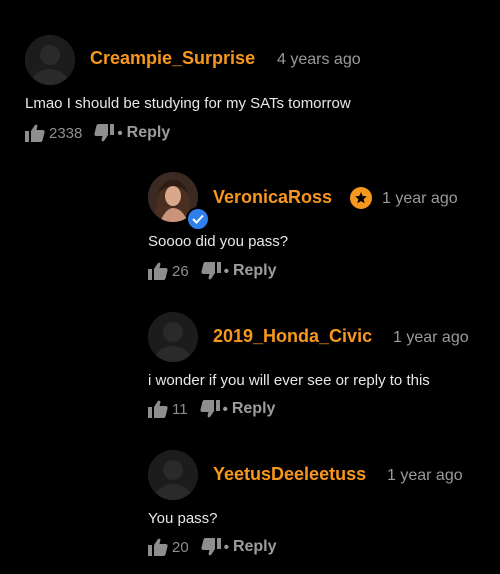 This screenshot has width=500, height=574. Describe the element at coordinates (66, 133) in the screenshot. I see `like-count: 2338` at that location.